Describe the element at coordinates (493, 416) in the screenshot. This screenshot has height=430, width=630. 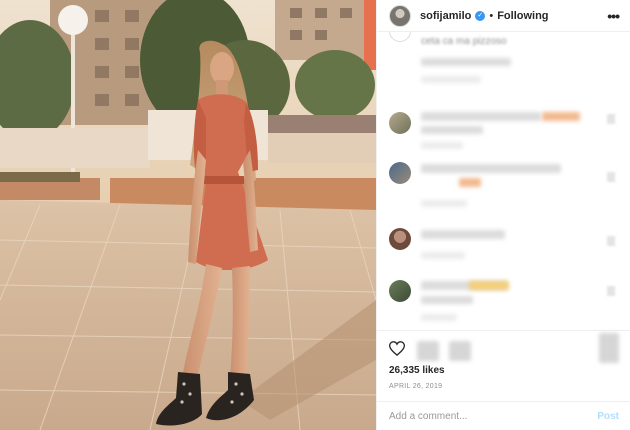
I see `comment-input` at that location.